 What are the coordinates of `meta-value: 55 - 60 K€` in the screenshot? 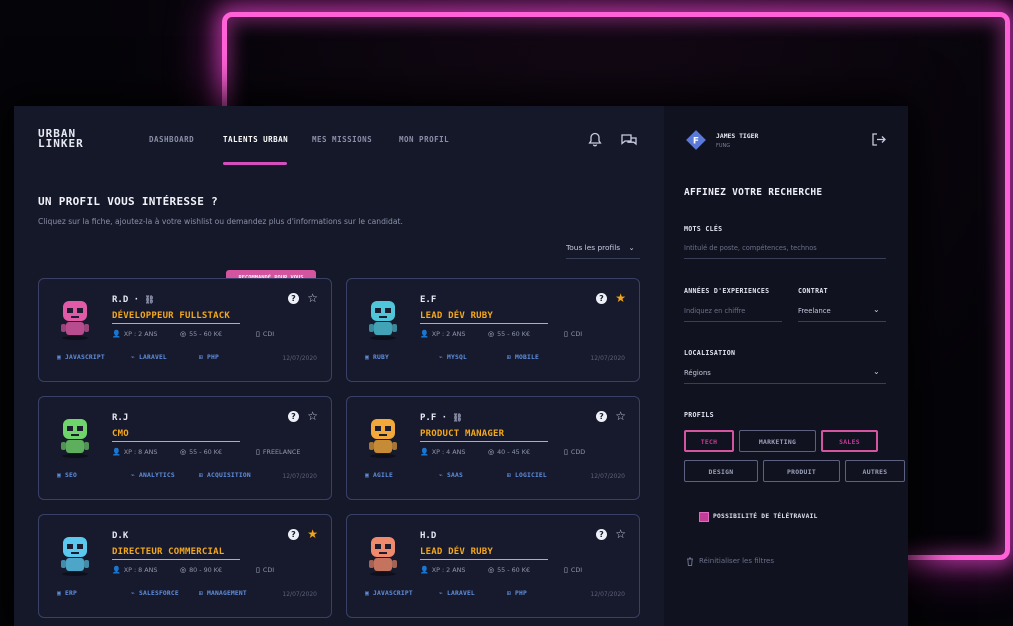 It's located at (206, 334).